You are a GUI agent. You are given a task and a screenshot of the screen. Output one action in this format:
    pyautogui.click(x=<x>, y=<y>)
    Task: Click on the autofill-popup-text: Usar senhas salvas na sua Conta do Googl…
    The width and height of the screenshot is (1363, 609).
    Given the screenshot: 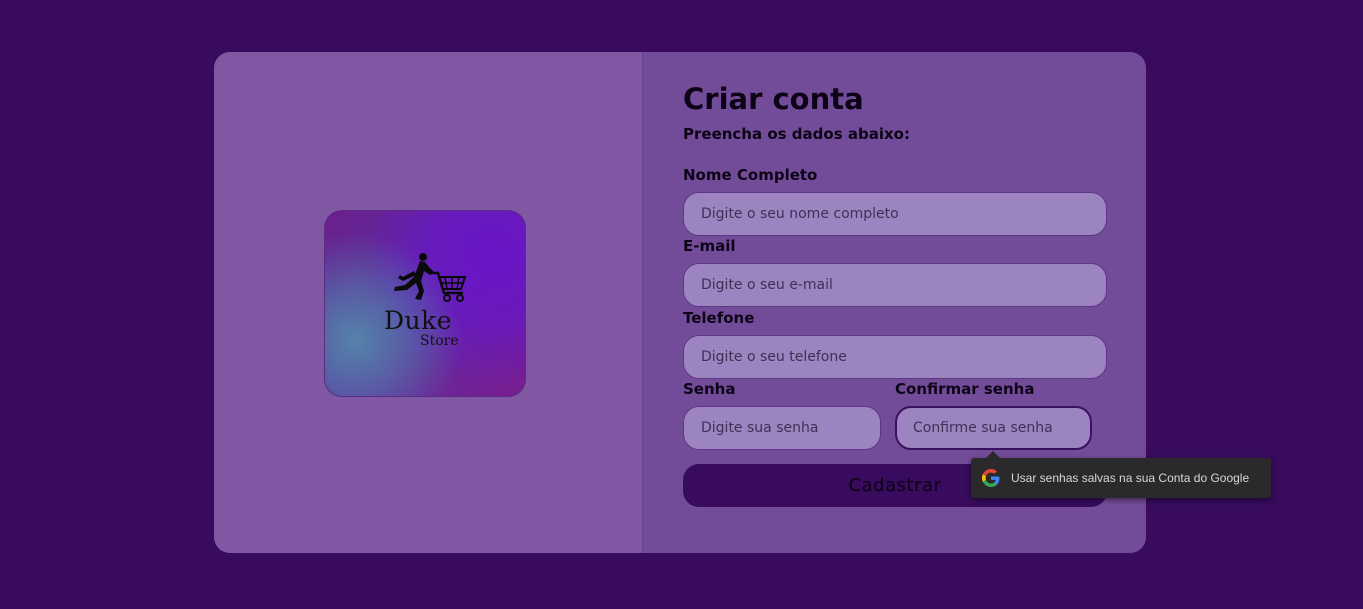 What is the action you would take?
    pyautogui.click(x=1130, y=478)
    